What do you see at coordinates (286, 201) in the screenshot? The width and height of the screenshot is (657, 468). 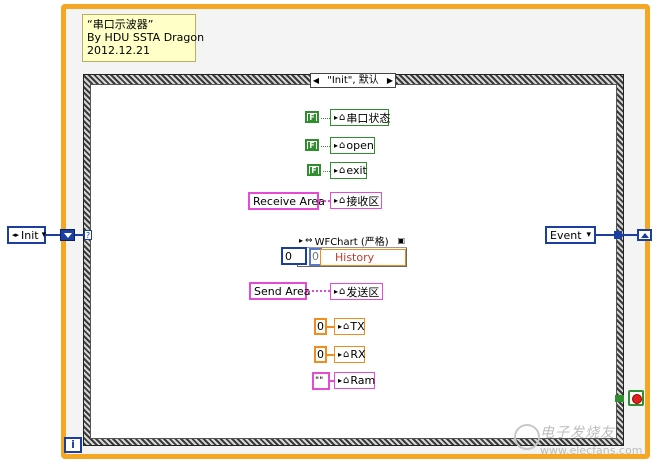 I see `string-constant-receive-area: Receive Area` at bounding box center [286, 201].